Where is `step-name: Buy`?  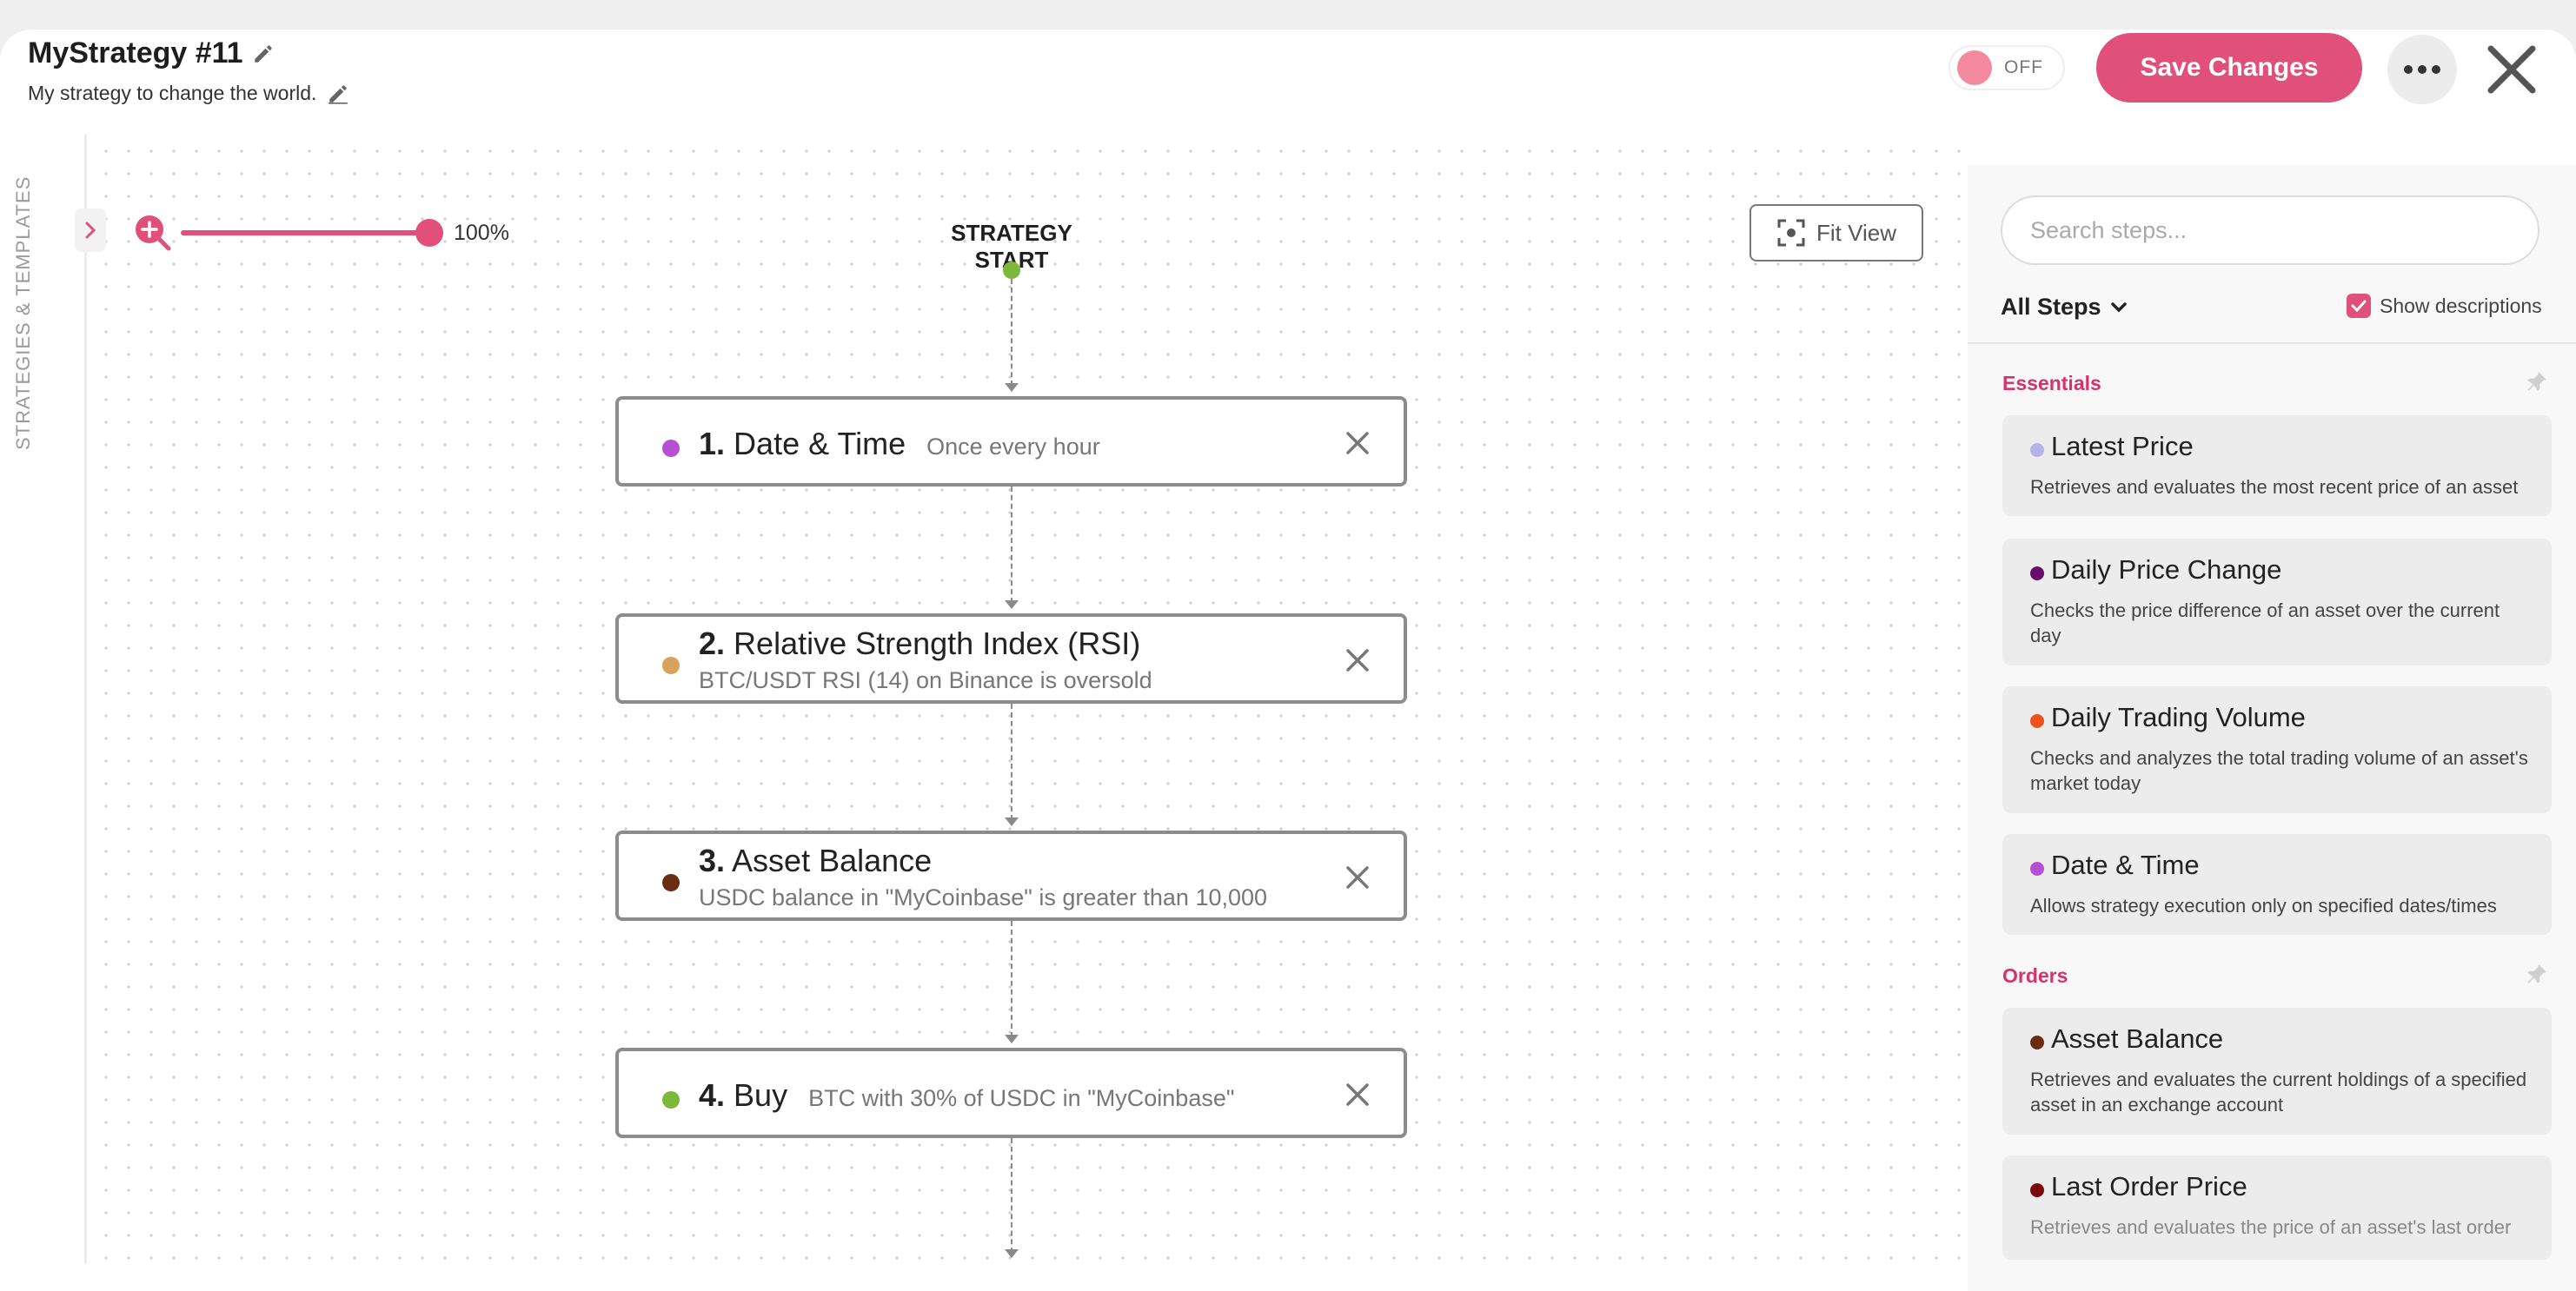
step-name: Buy is located at coordinates (761, 1095).